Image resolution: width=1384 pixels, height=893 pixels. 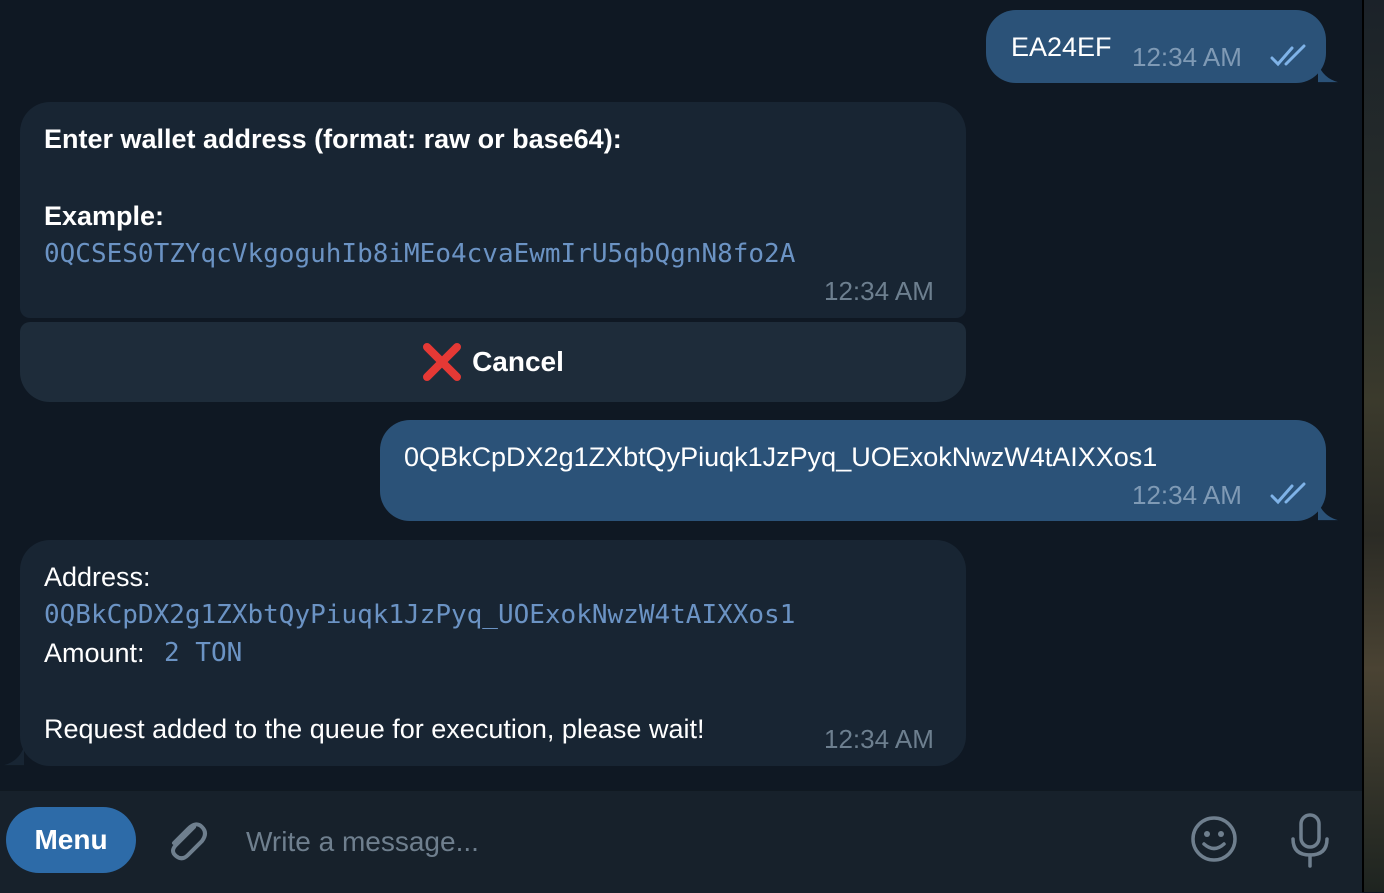 I want to click on paperclip-icon, so click(x=186, y=839).